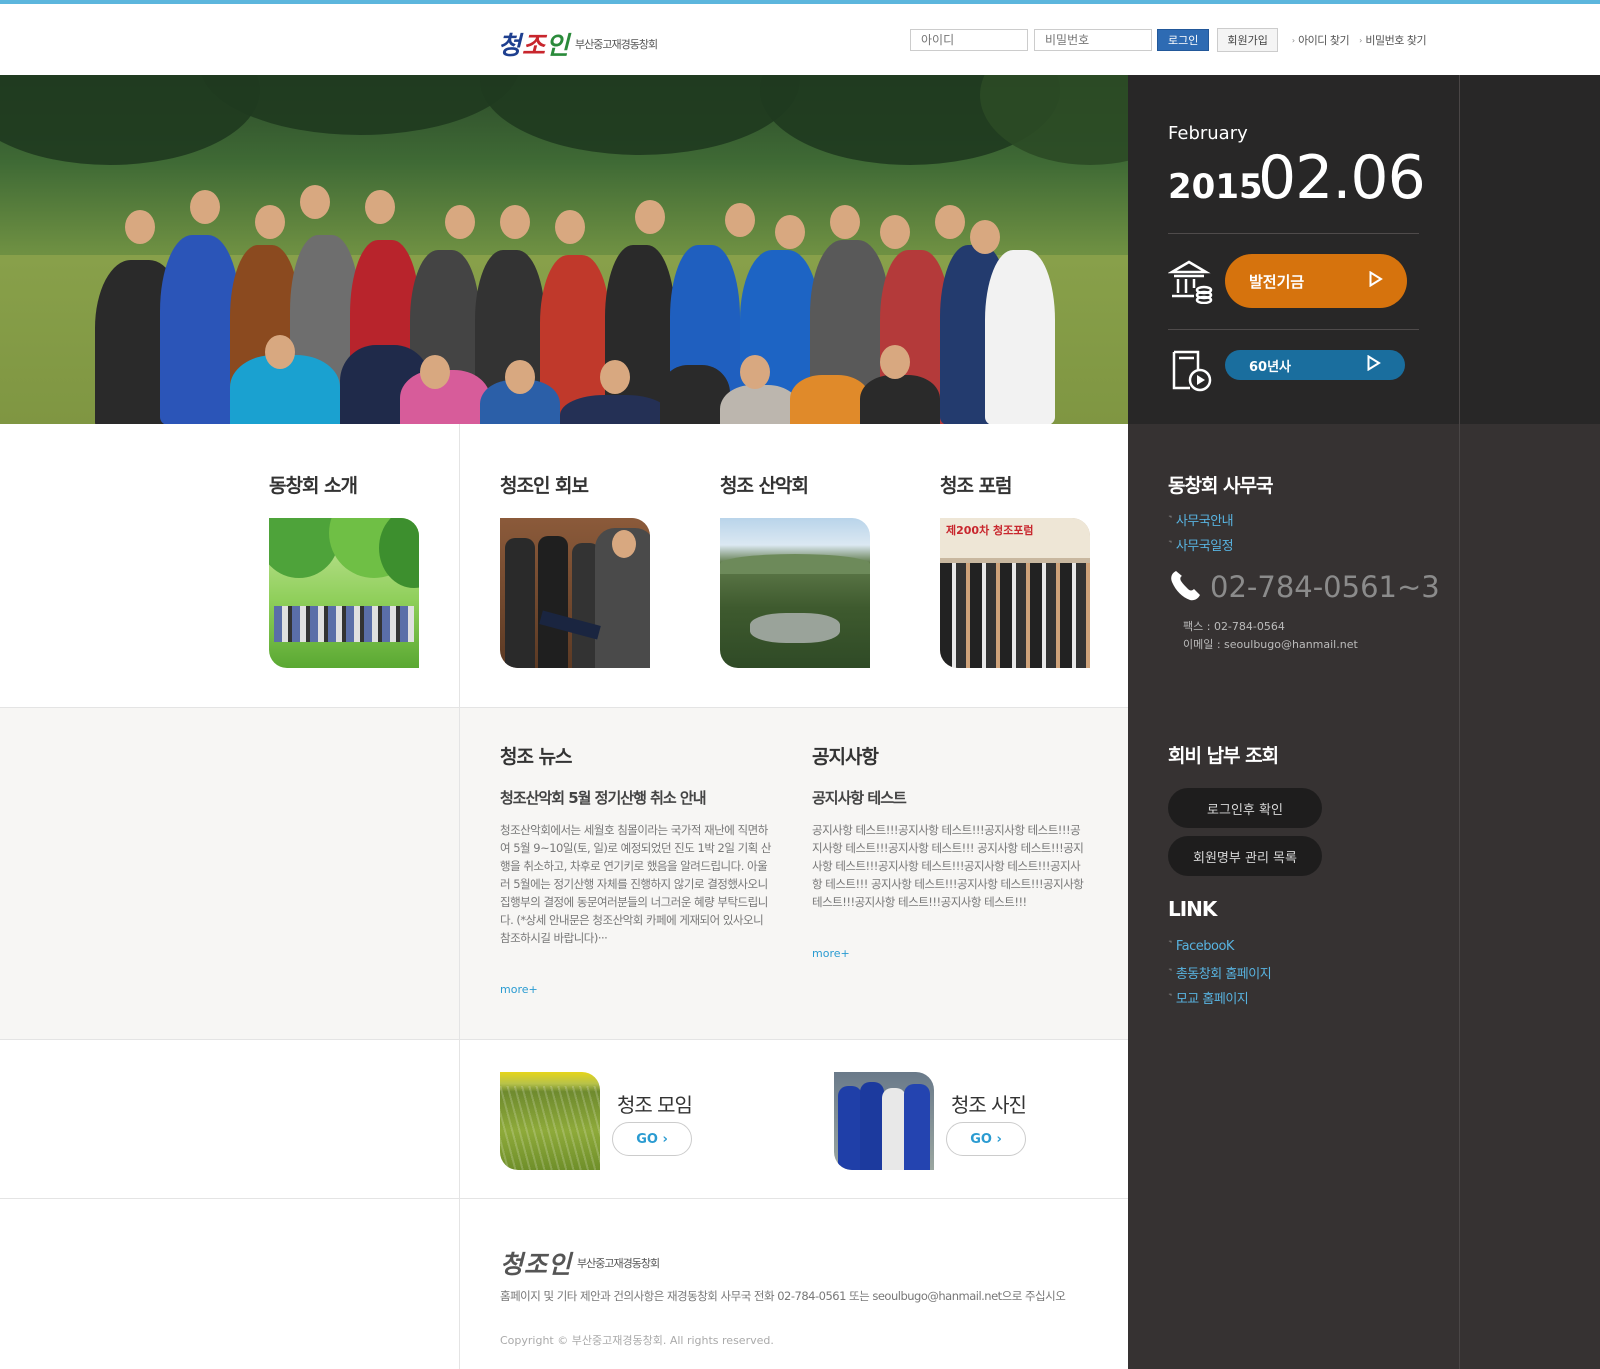 This screenshot has height=1369, width=1600. Describe the element at coordinates (550, 1121) in the screenshot. I see `meeting-thumbnail` at that location.